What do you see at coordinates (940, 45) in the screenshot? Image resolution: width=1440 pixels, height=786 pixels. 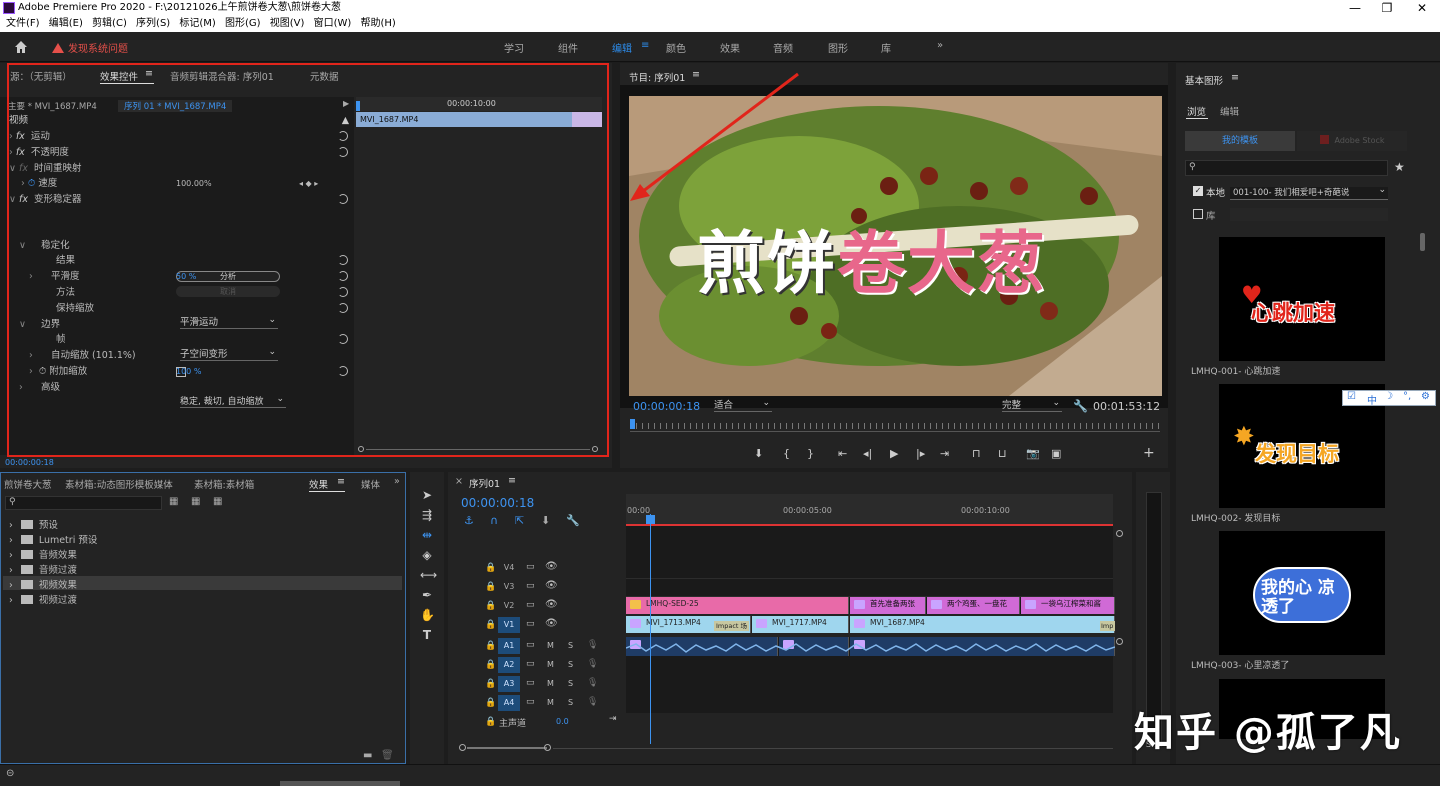 I see `more-workspaces-icon: »` at bounding box center [940, 45].